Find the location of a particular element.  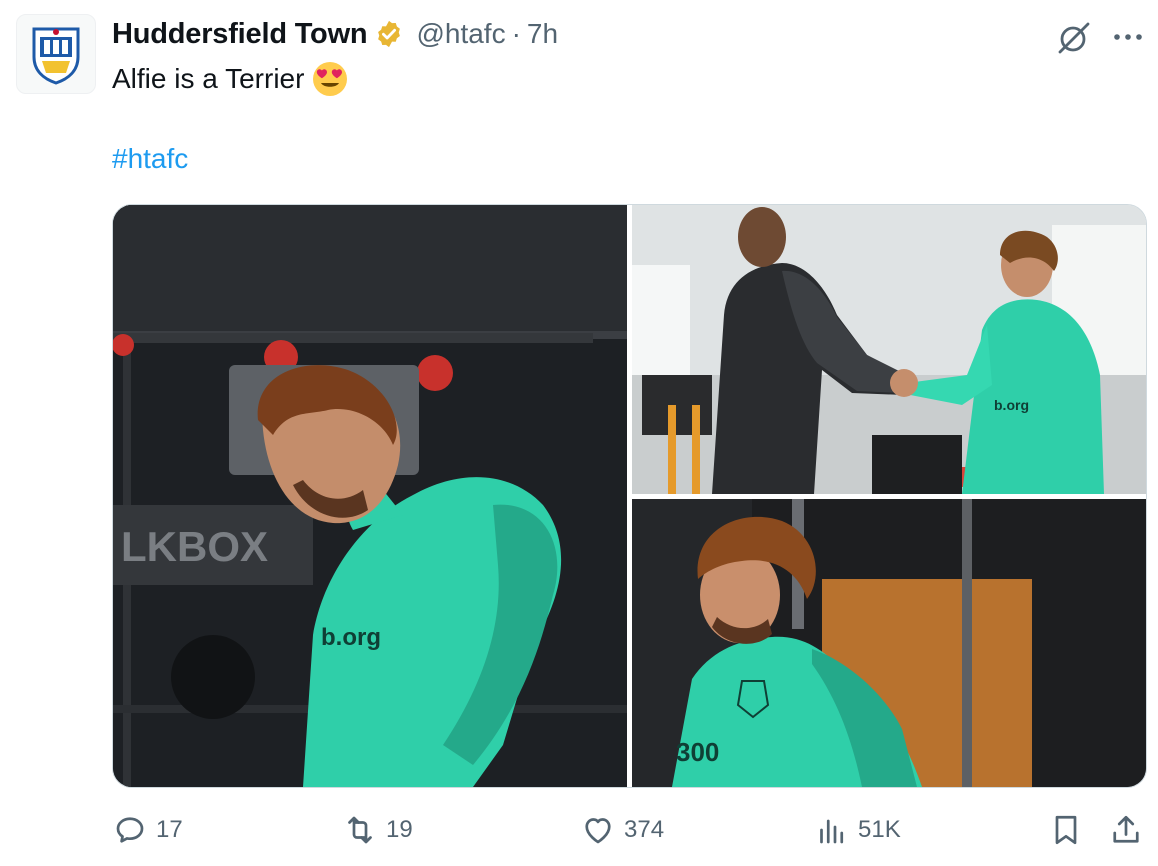

verified-badge-icon is located at coordinates (389, 34).